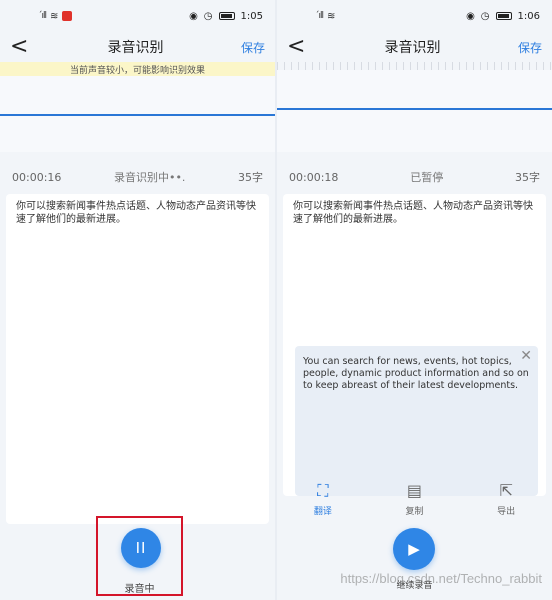 This screenshot has width=552, height=600. Describe the element at coordinates (67, 16) in the screenshot. I see `notification-icon` at that location.